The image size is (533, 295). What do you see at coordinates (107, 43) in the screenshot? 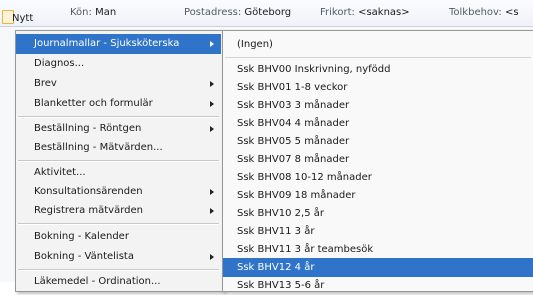
I see `menu-item-label: Journalmallar - Sjuksköterska` at bounding box center [107, 43].